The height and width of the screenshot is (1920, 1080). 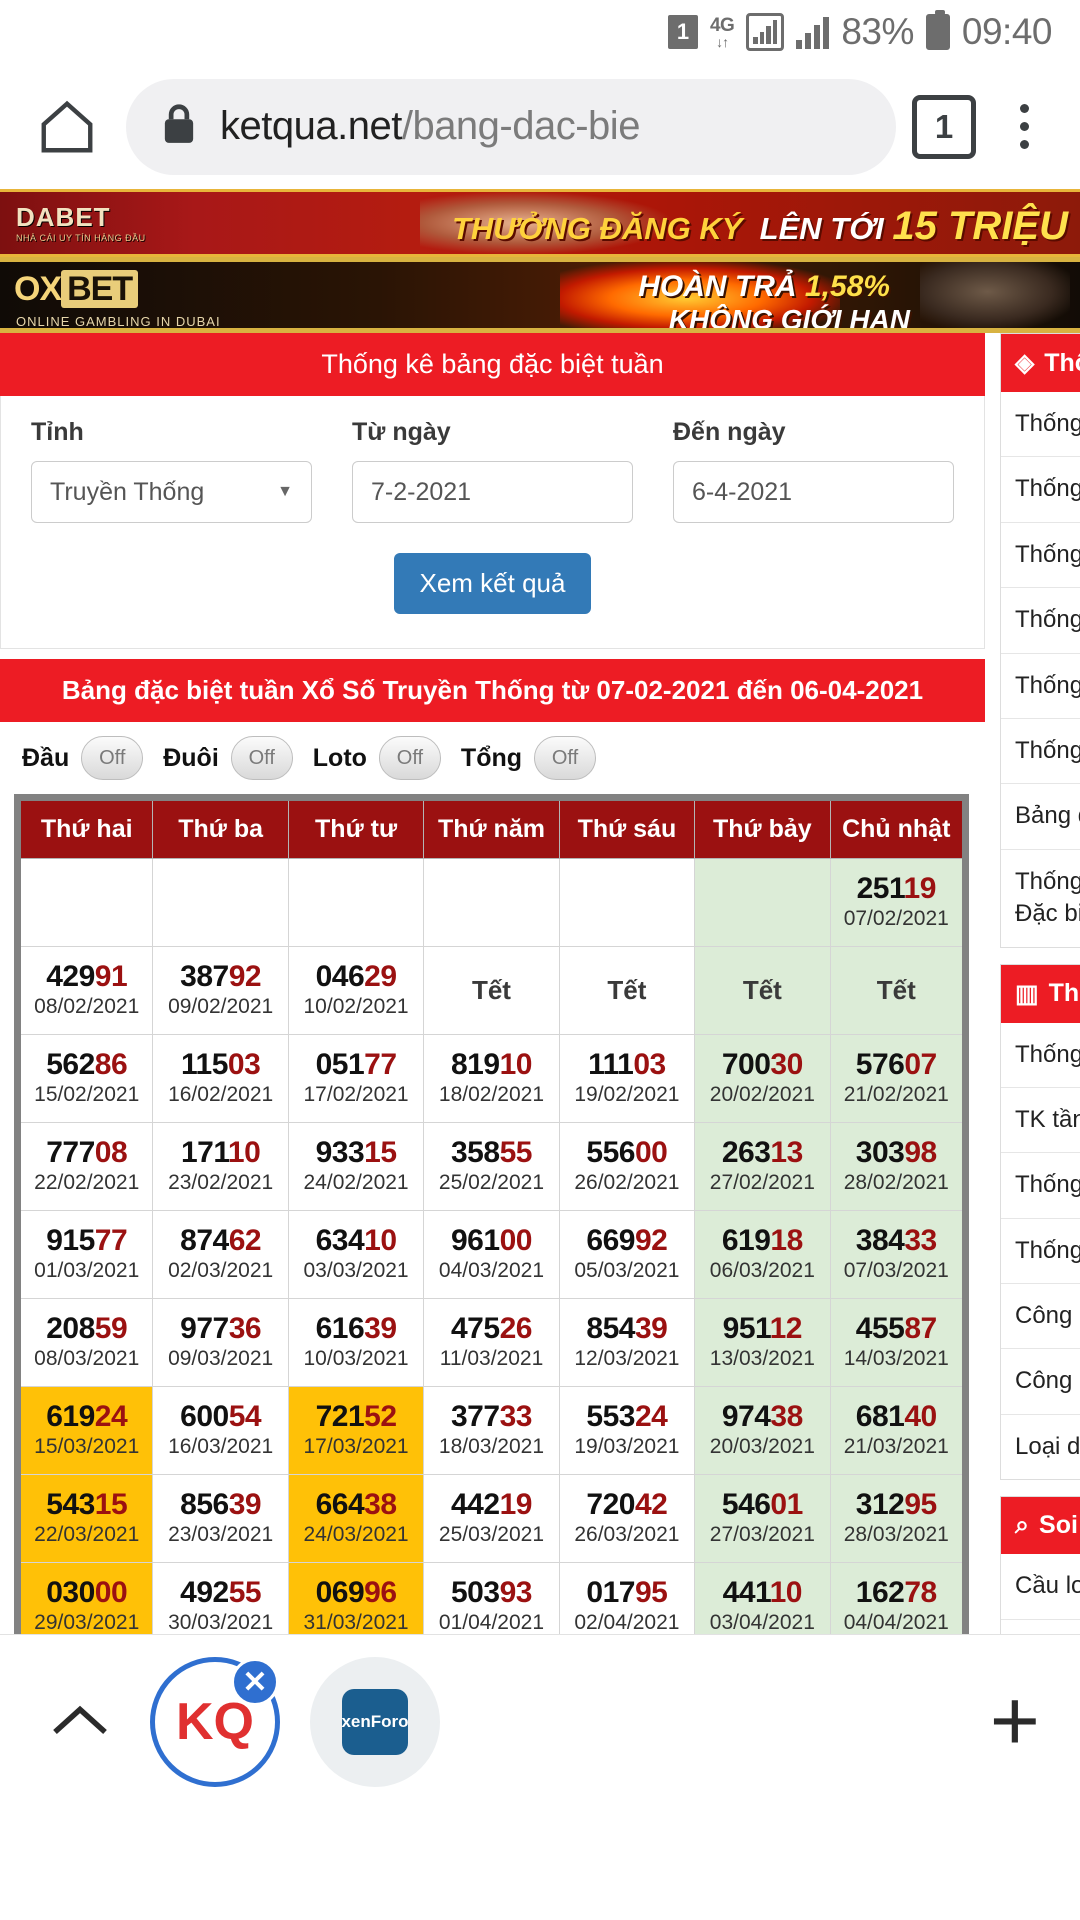 I want to click on sidebar-item-0-1: Thống kê nhanh loto, so click(x=1040, y=490).